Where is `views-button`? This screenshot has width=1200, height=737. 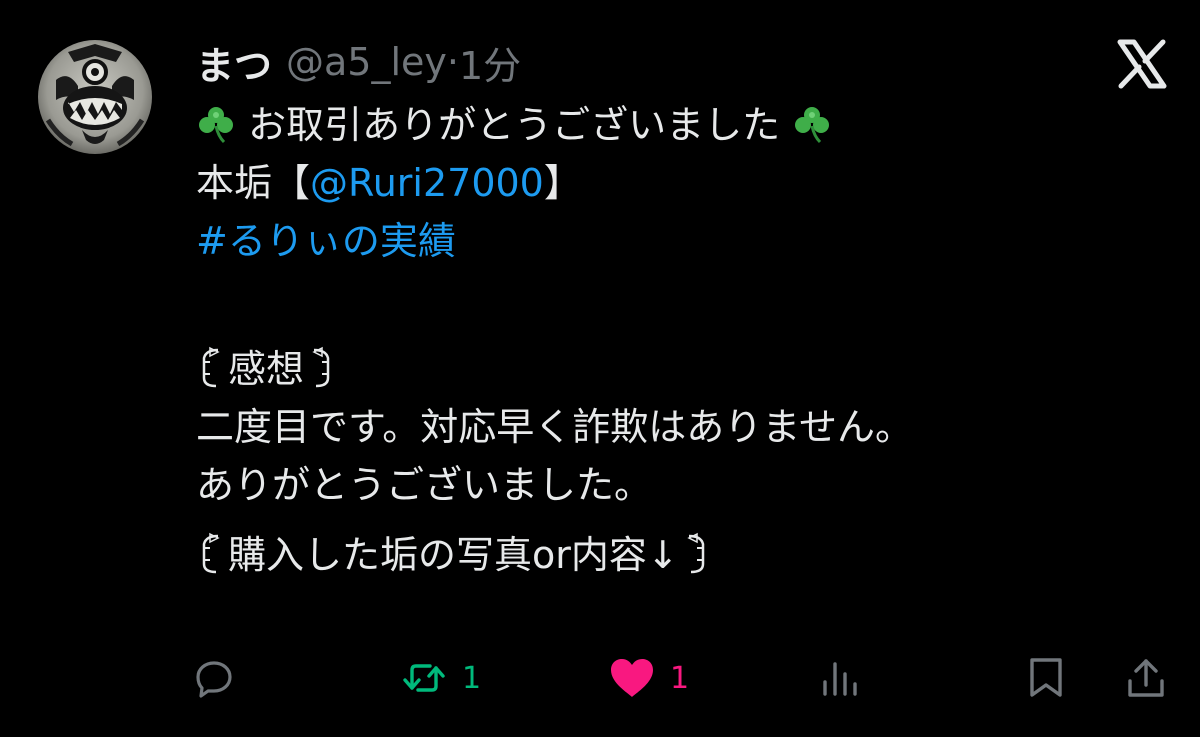 views-button is located at coordinates (847, 678).